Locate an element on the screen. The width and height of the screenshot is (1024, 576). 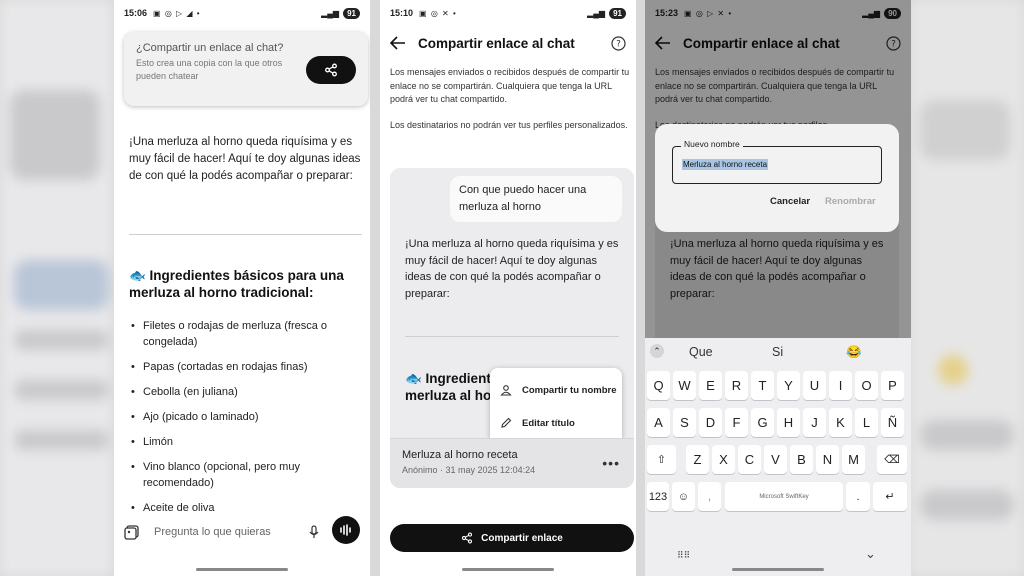
field-value: Merluza al horno receta is located at coordinates (725, 164).